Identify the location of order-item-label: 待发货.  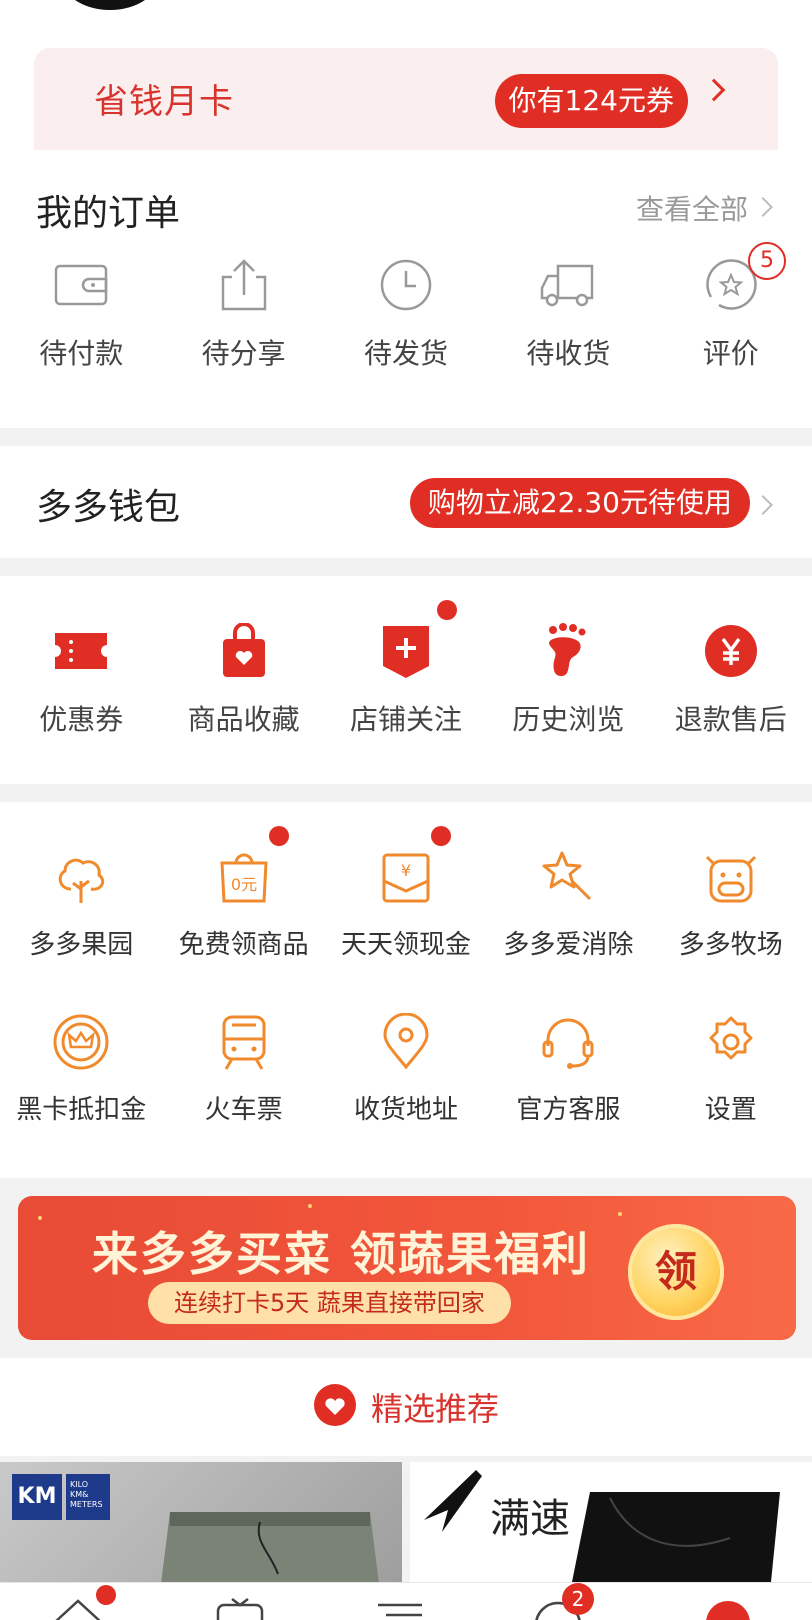
(405, 353).